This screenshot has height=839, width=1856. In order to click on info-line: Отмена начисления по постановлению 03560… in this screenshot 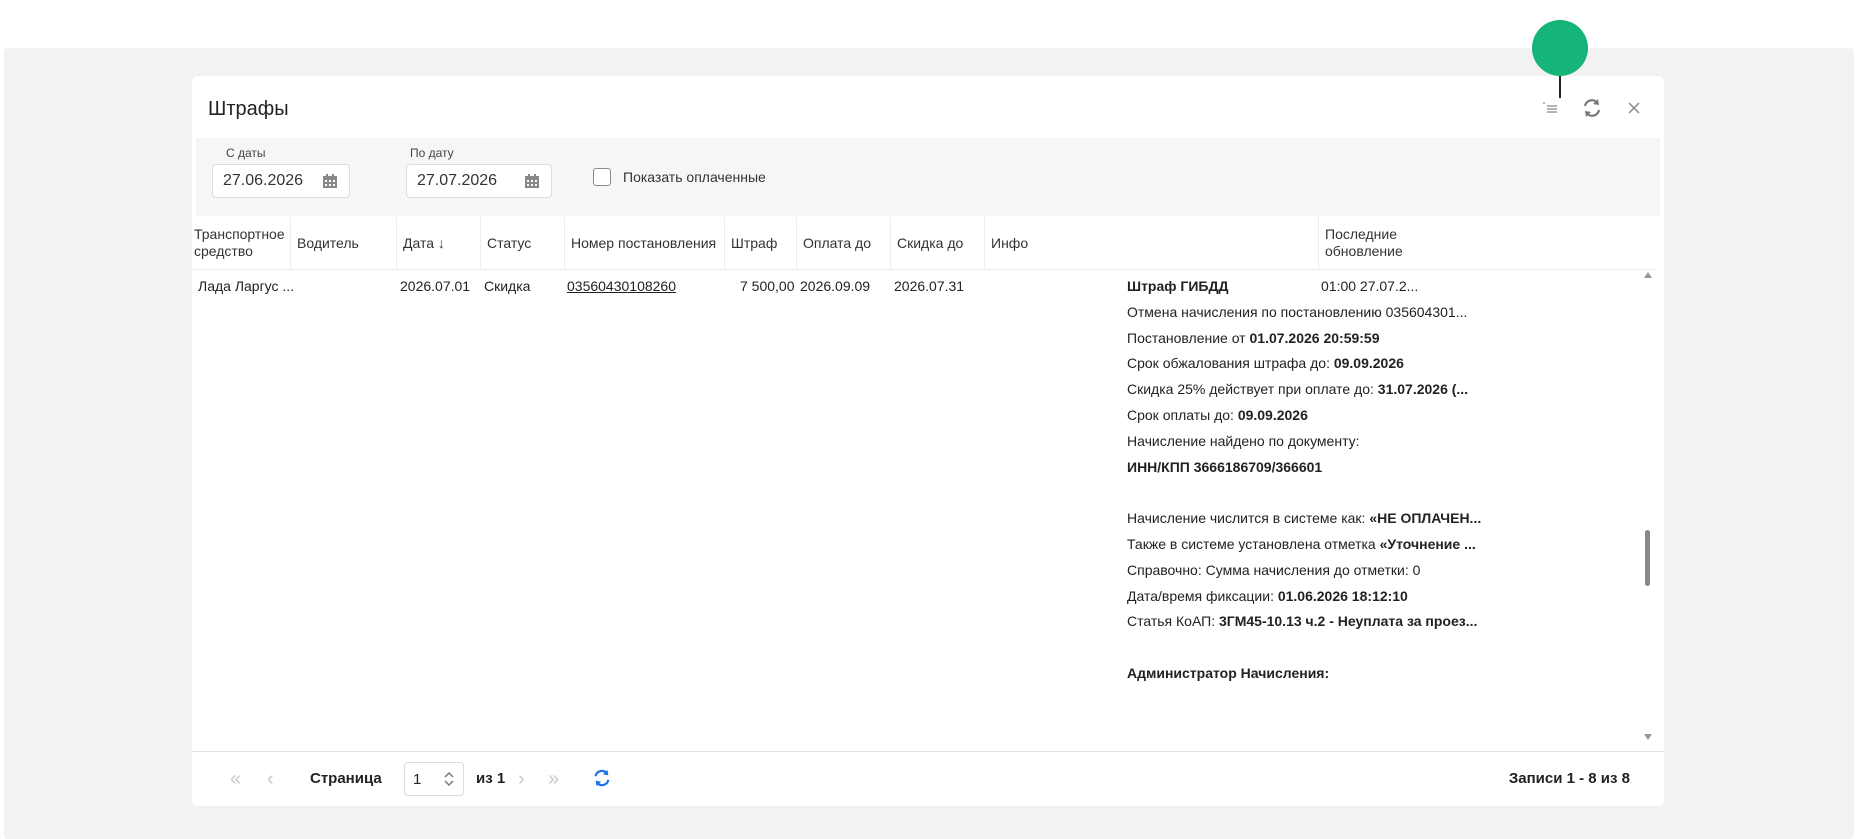, I will do `click(1297, 312)`.